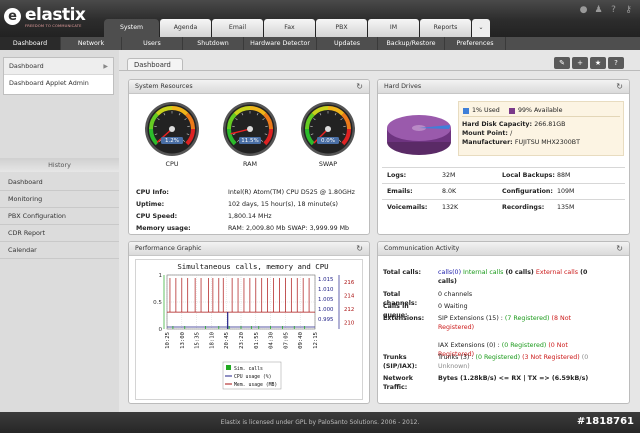  What do you see at coordinates (445, 28) in the screenshot?
I see `tab-reports: Reports` at bounding box center [445, 28].